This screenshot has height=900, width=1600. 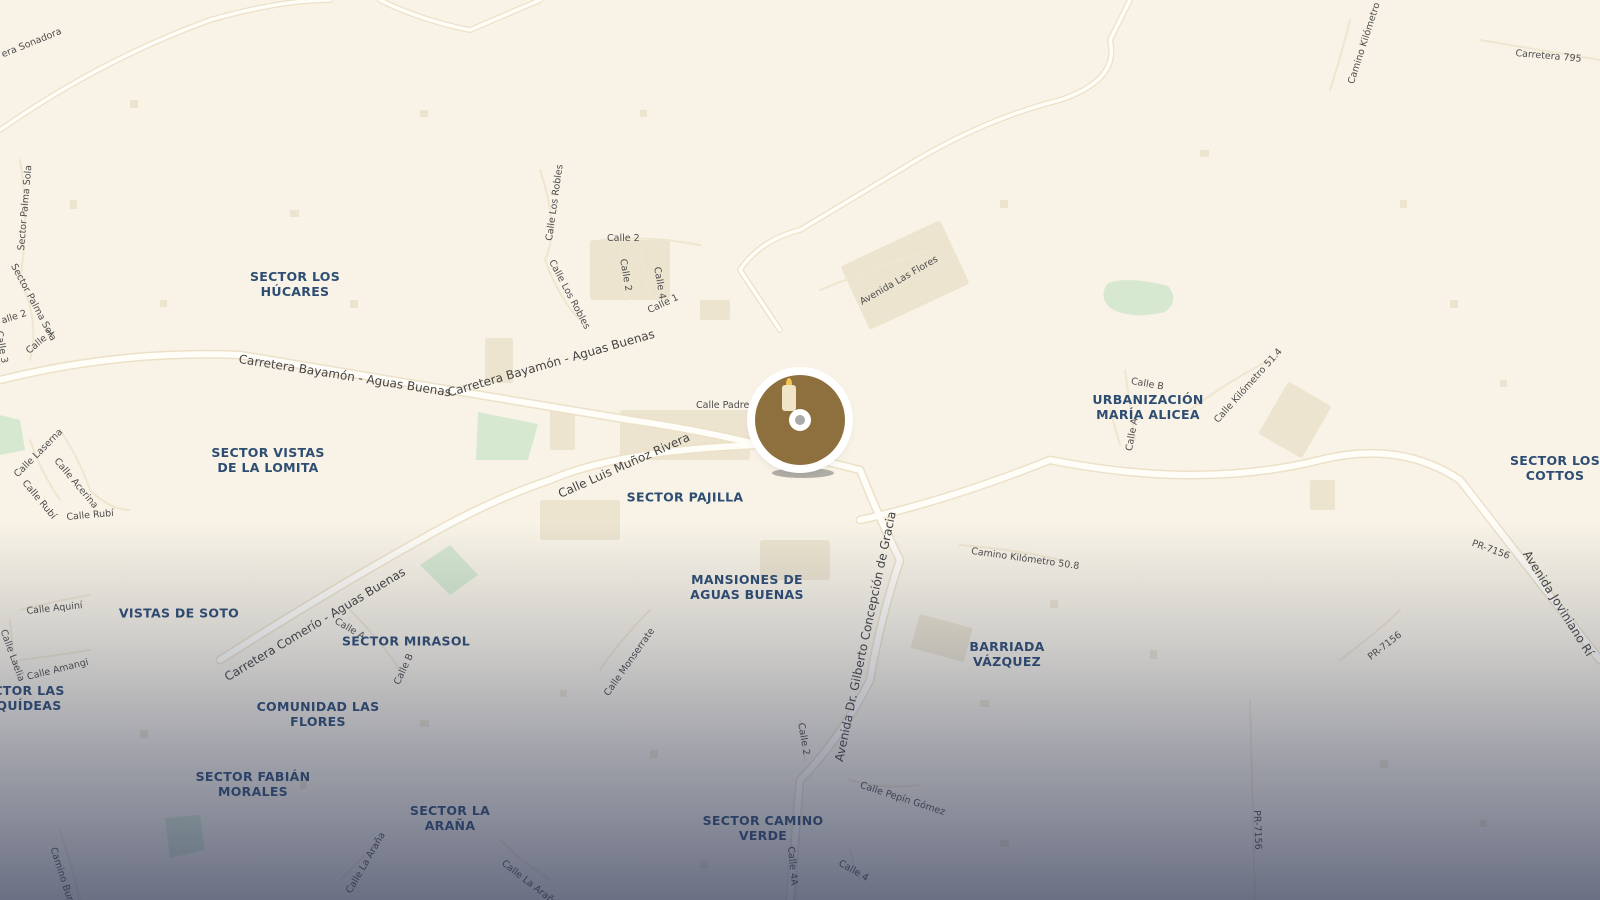 What do you see at coordinates (803, 473) in the screenshot?
I see `marker-shadow` at bounding box center [803, 473].